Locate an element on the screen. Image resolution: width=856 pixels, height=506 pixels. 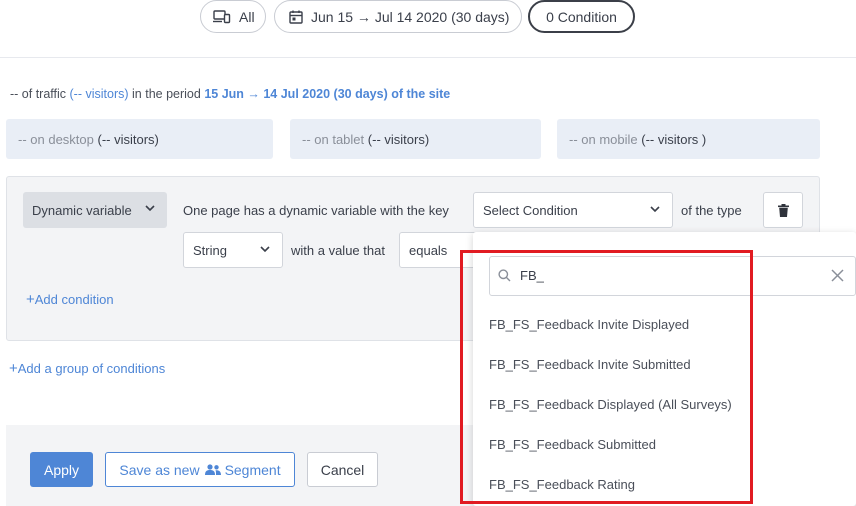
cancel-button: Cancel is located at coordinates (342, 469).